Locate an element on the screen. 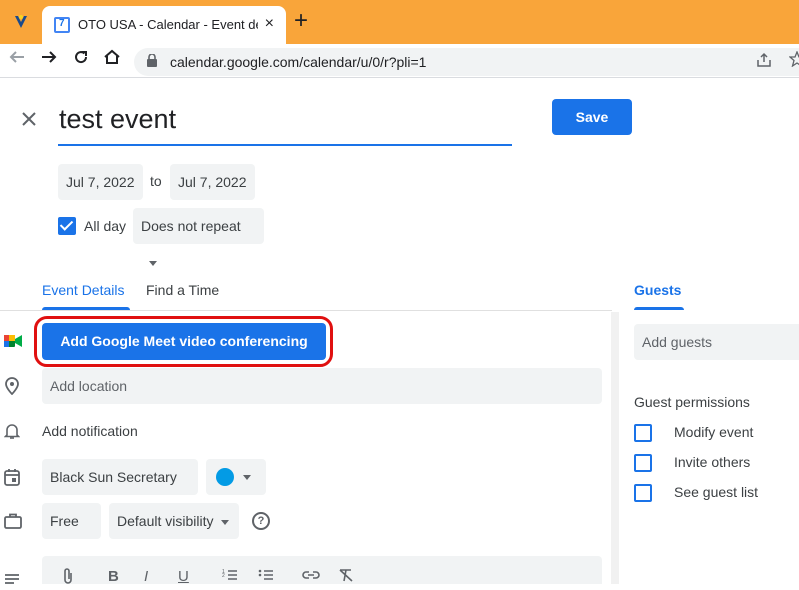 The height and width of the screenshot is (590, 799). modify-event-checkbox is located at coordinates (643, 433).